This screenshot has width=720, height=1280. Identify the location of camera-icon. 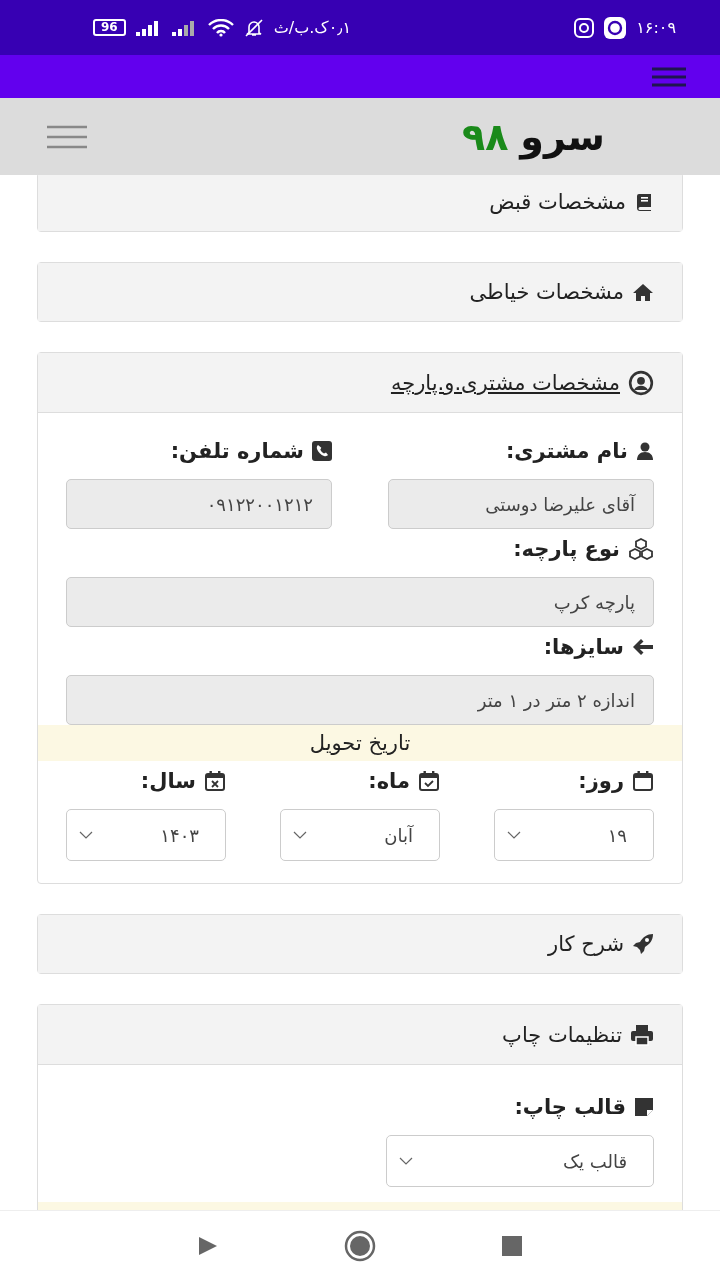
(584, 27).